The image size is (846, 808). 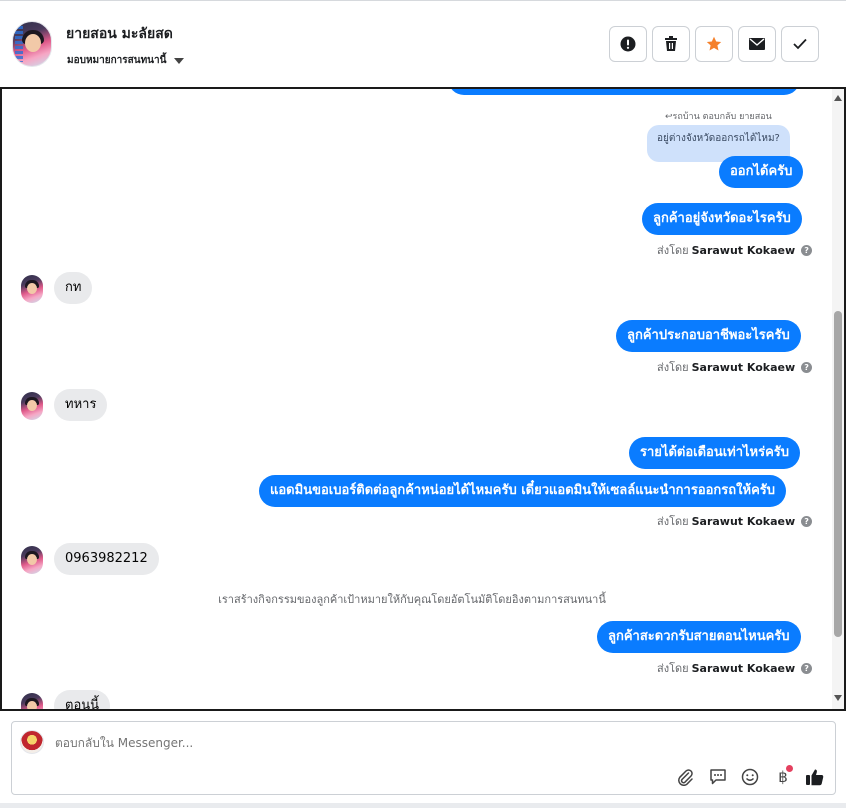 I want to click on trash-icon, so click(x=671, y=44).